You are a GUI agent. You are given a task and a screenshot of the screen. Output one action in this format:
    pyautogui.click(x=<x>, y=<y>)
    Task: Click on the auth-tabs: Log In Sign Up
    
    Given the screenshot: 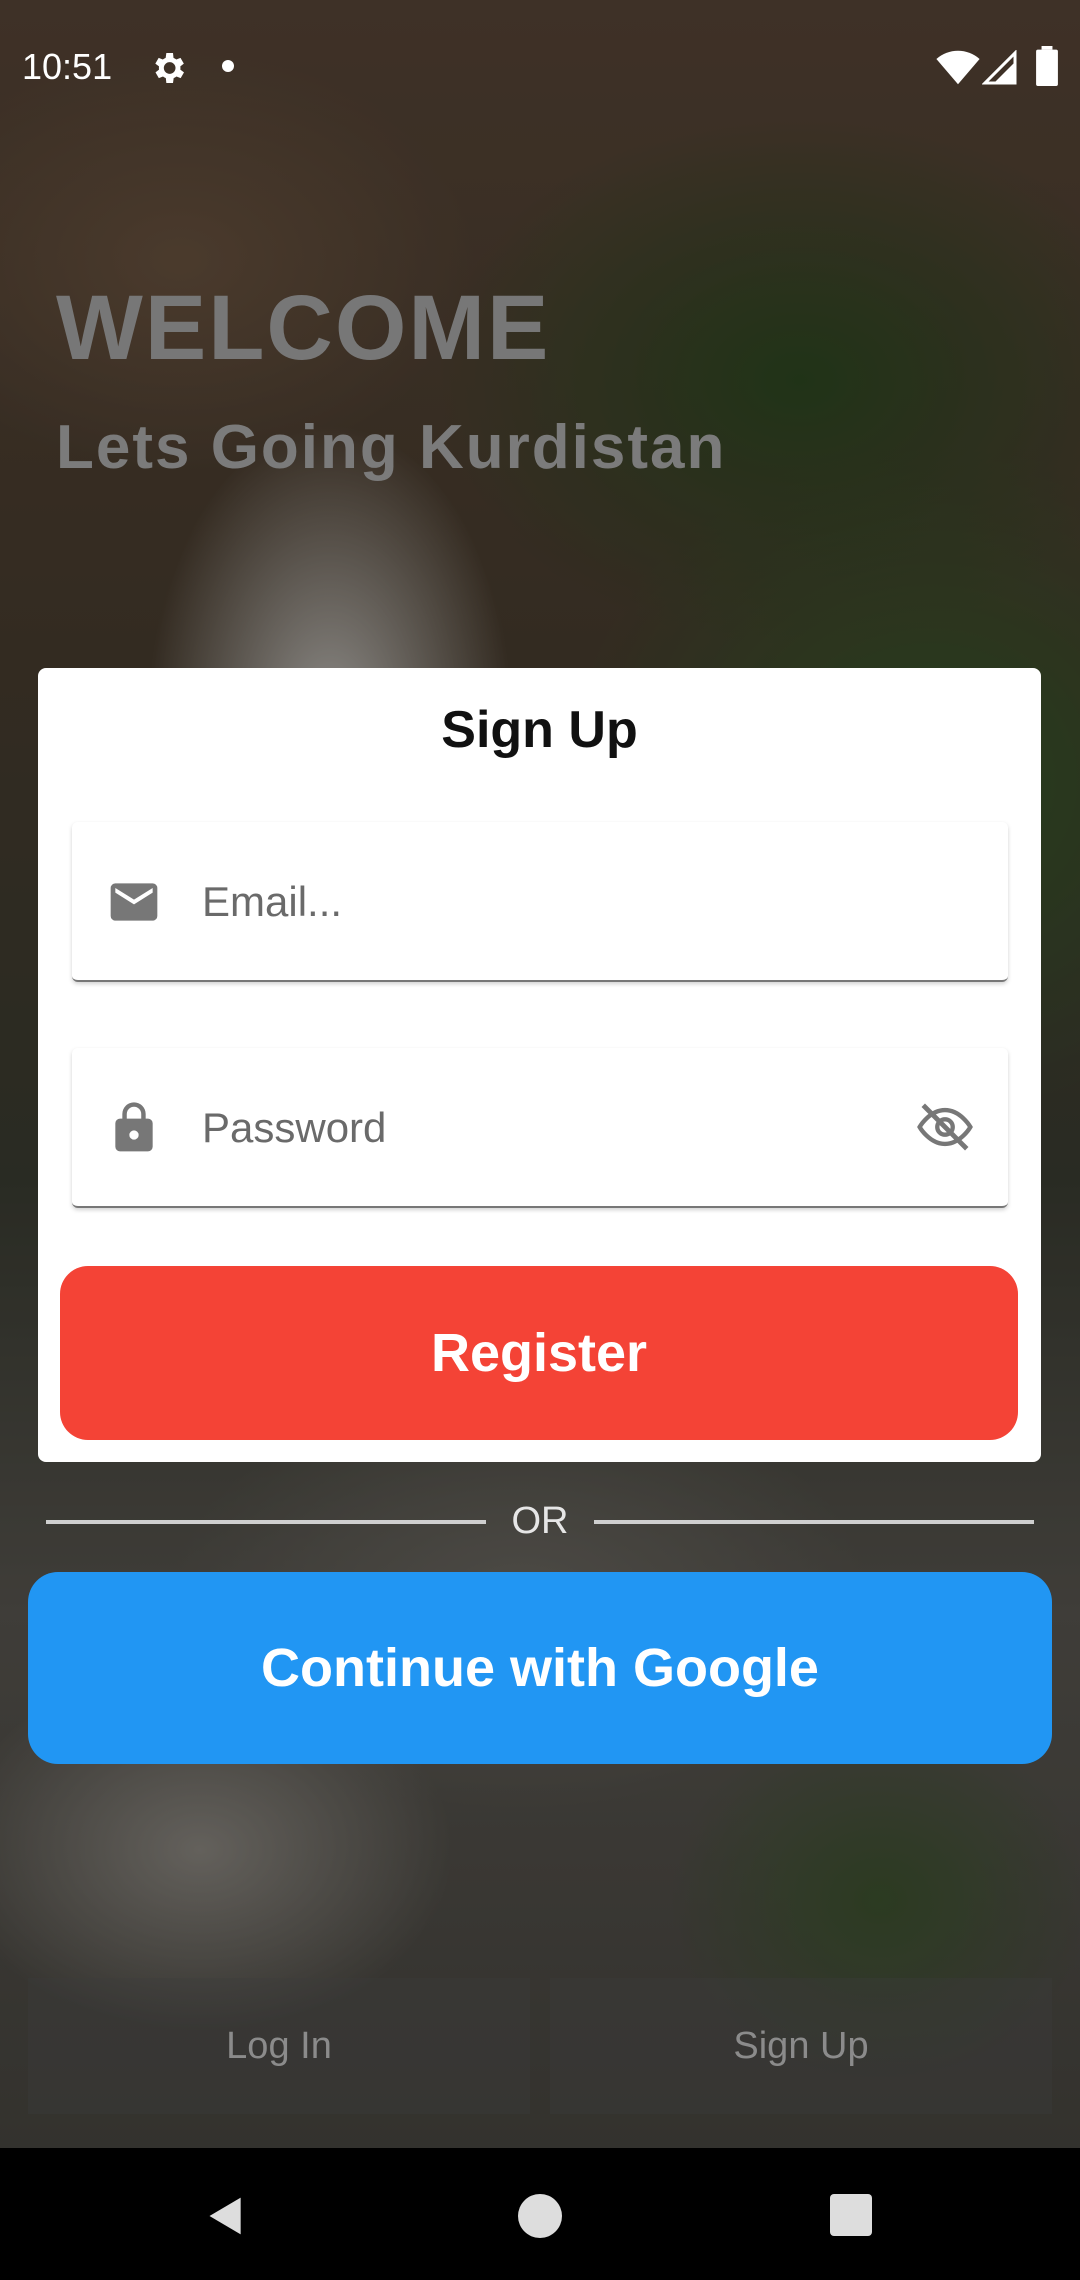 What is the action you would take?
    pyautogui.click(x=540, y=2046)
    